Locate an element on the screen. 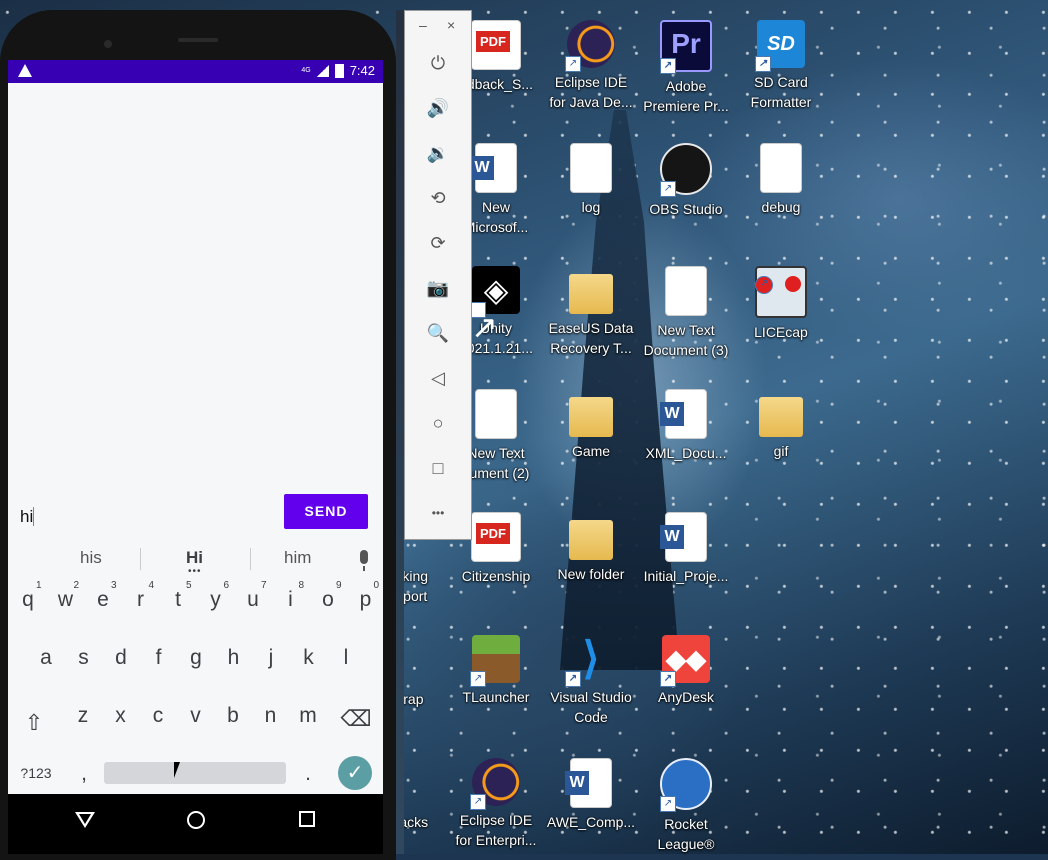 Image resolution: width=1048 pixels, height=860 pixels. suggestion-hi: Hi is located at coordinates (194, 558).